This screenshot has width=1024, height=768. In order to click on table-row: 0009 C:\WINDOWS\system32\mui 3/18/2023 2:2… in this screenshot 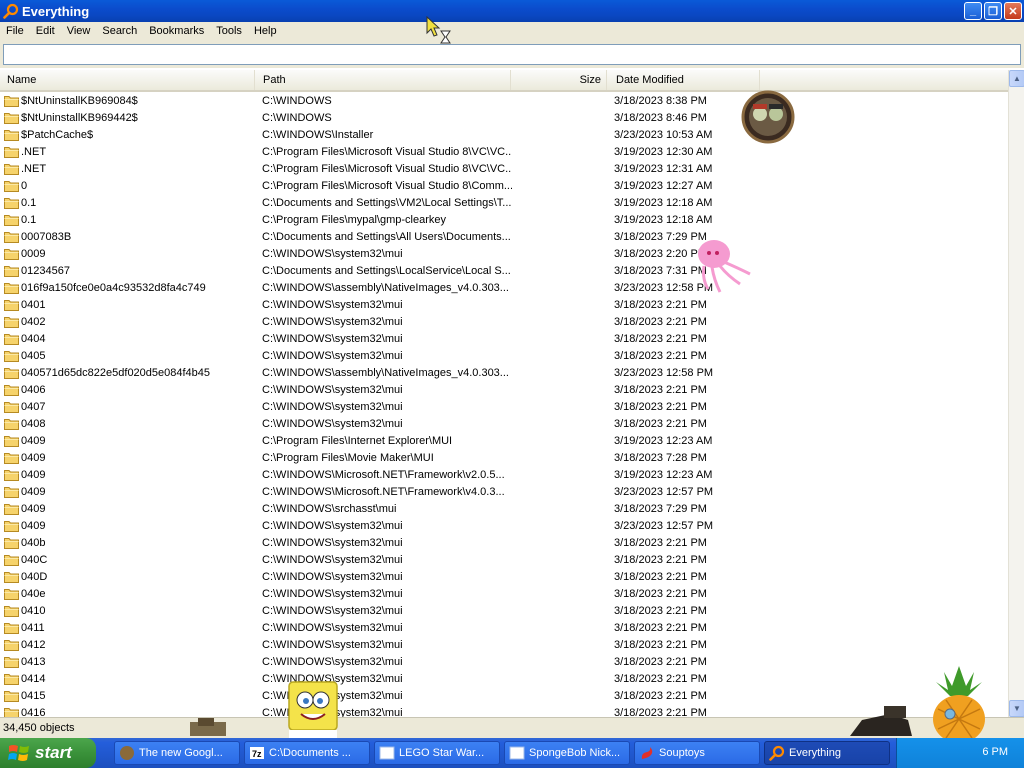, I will do `click(504, 254)`.